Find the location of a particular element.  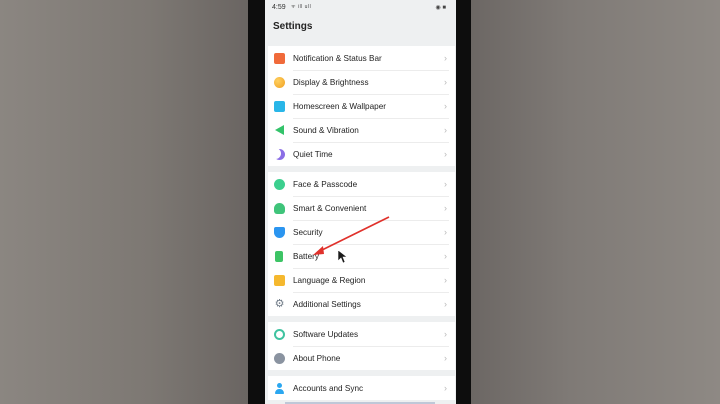

homescreen-icon is located at coordinates (279, 106).